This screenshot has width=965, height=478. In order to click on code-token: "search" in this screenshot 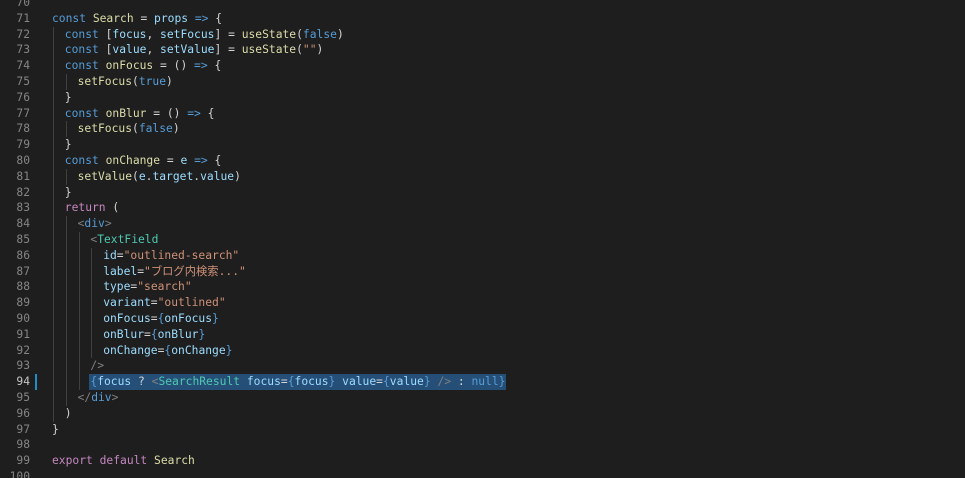, I will do `click(164, 287)`.